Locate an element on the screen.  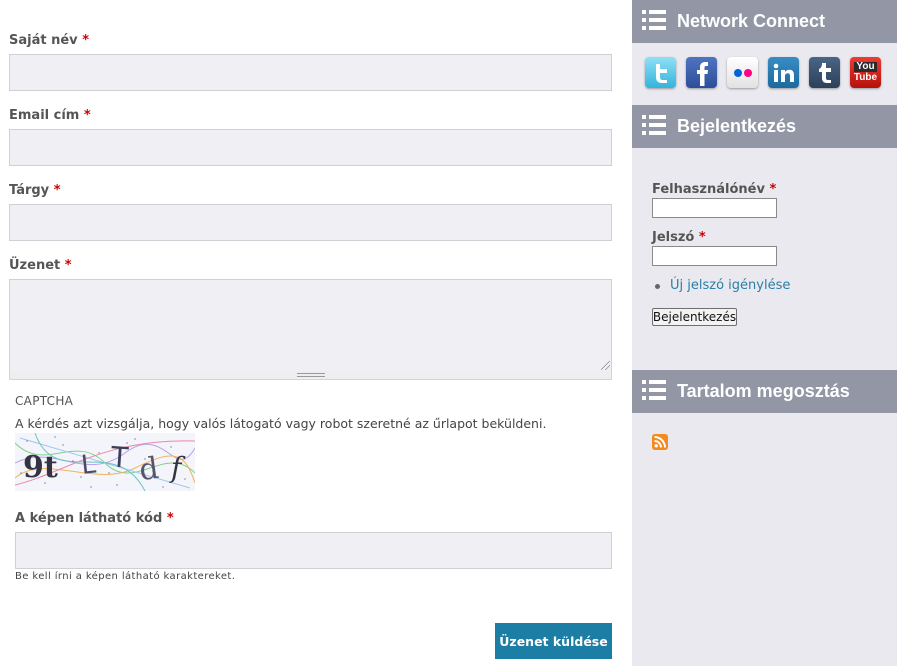
content-share-header: Tartalom megosztás is located at coordinates (764, 391).